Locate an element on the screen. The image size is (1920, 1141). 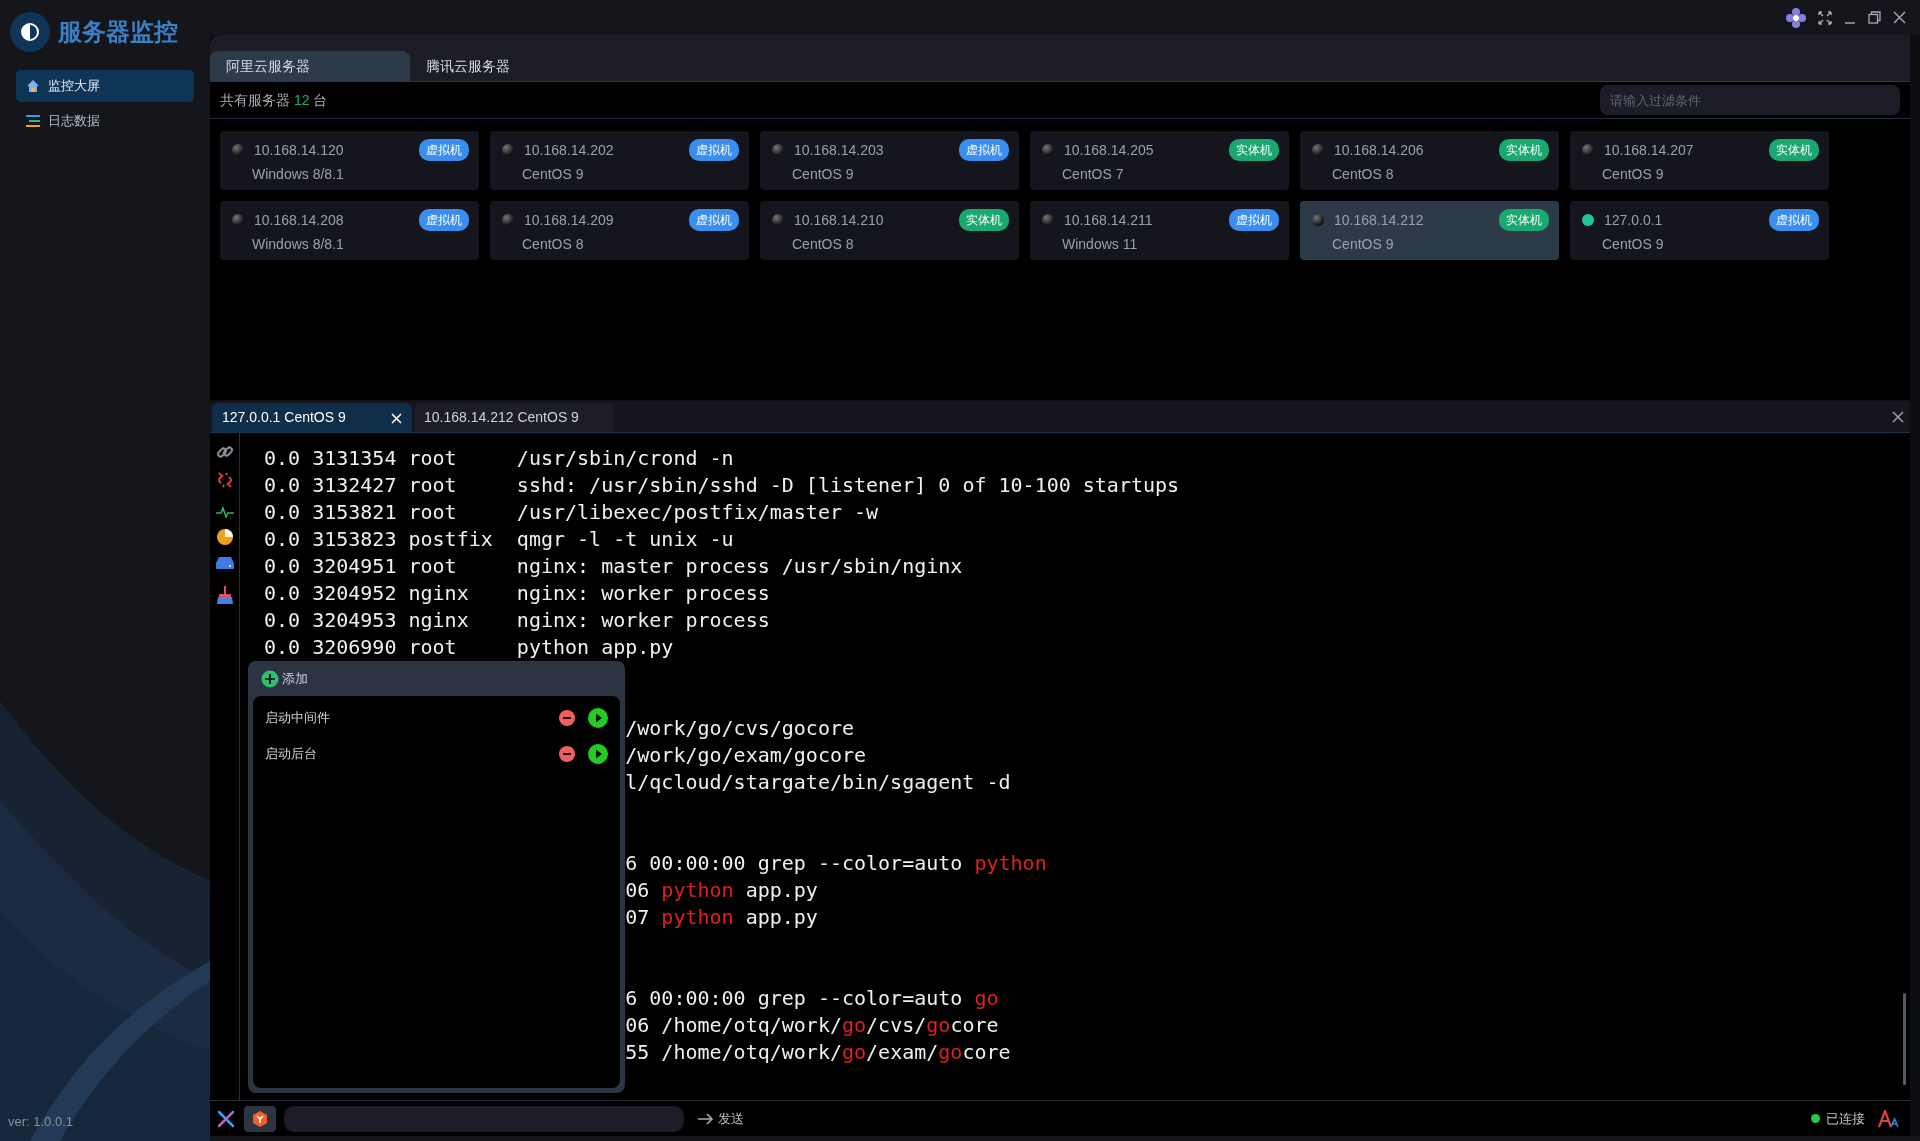
server-count-text: 共有服务器 12 台 is located at coordinates (274, 100).